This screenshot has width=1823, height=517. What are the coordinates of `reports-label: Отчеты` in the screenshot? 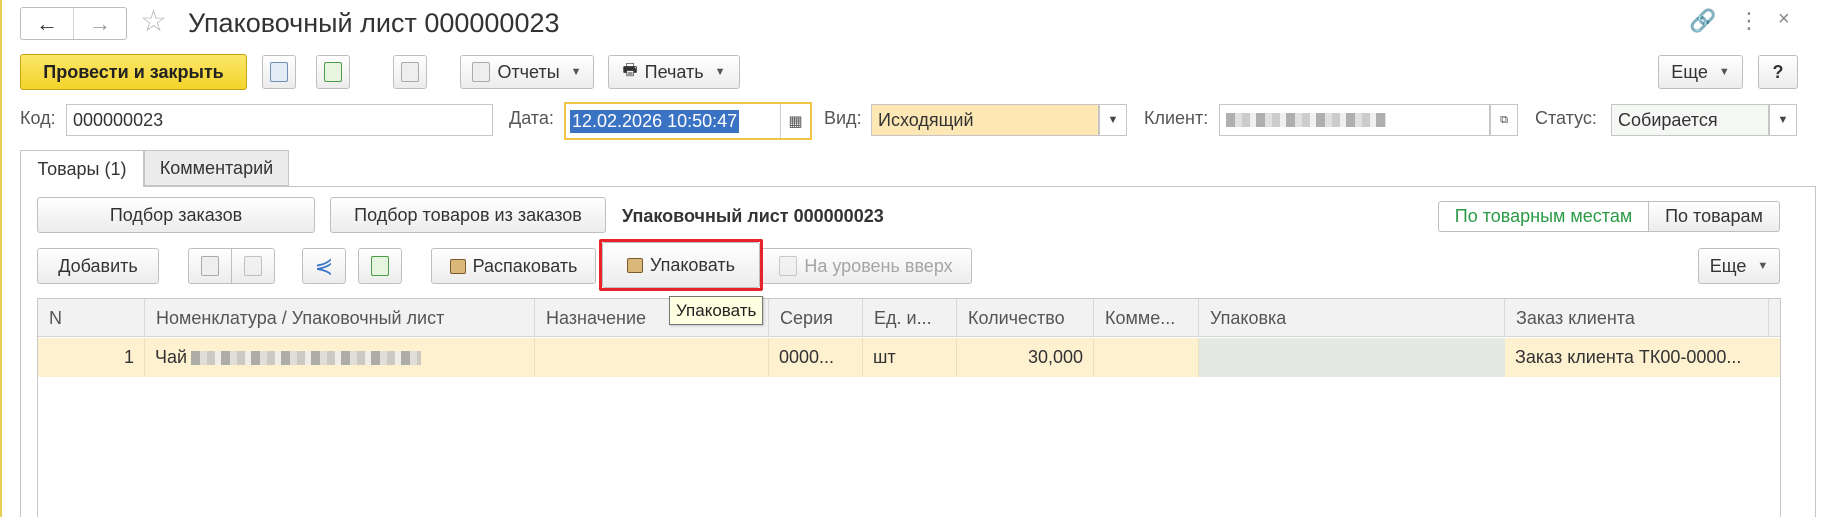 It's located at (528, 71).